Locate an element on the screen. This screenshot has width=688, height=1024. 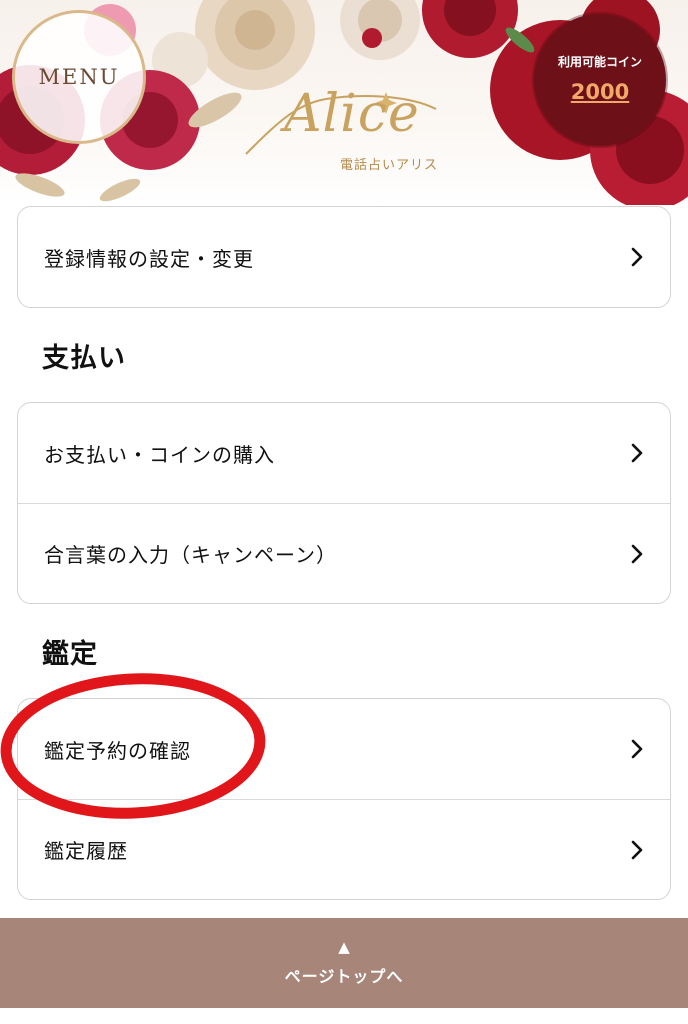
triangle-up-icon: ▲ is located at coordinates (344, 946).